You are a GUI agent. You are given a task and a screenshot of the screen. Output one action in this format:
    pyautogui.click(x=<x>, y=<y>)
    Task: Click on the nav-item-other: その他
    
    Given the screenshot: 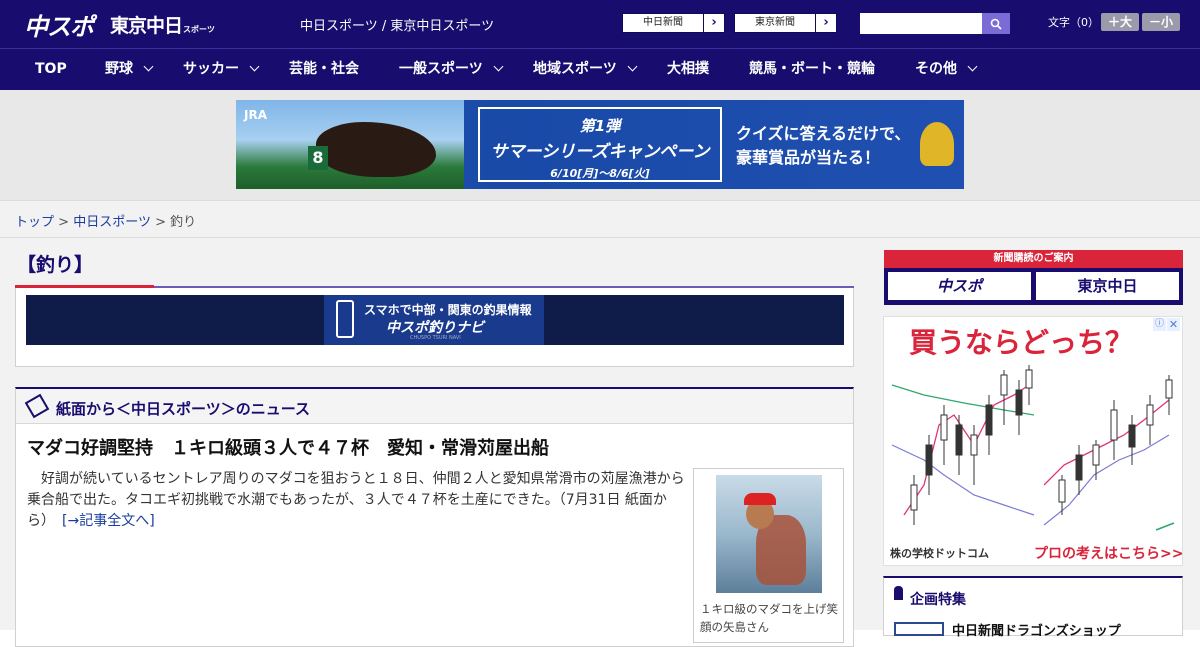 What is the action you would take?
    pyautogui.click(x=946, y=69)
    